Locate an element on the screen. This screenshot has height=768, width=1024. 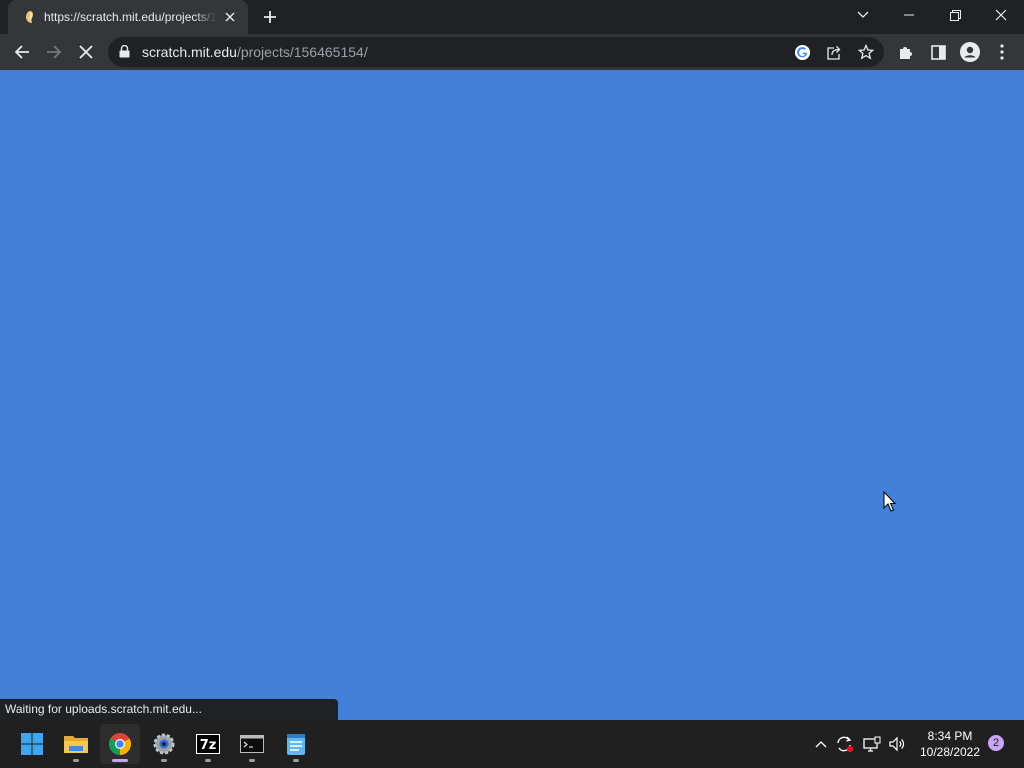
restore-icon is located at coordinates (955, 15).